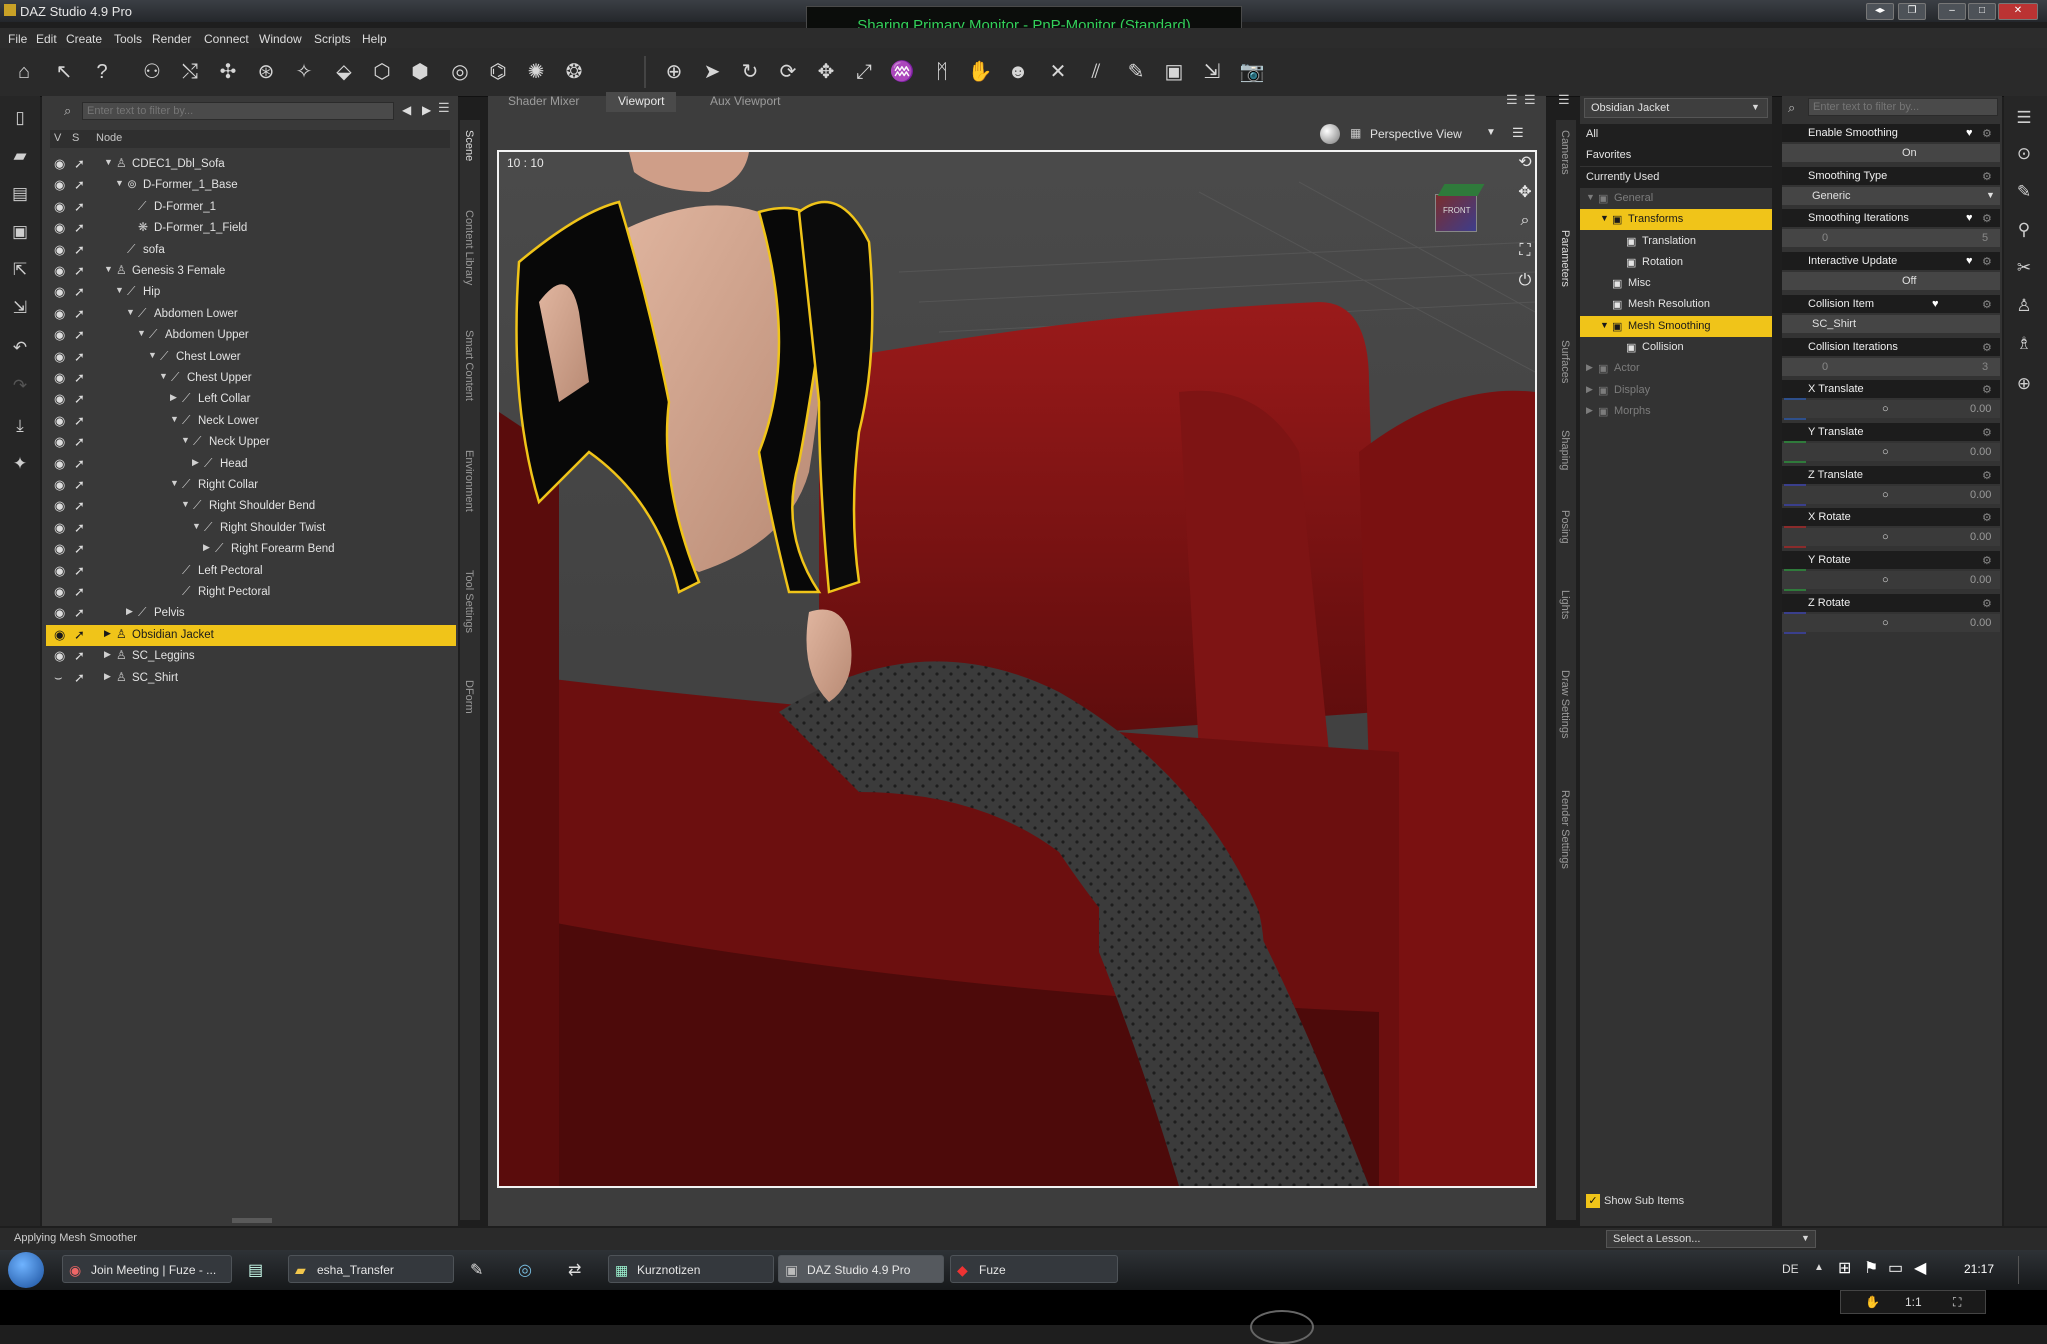  What do you see at coordinates (2024, 192) in the screenshot?
I see `pose-tool-icon: ✎` at bounding box center [2024, 192].